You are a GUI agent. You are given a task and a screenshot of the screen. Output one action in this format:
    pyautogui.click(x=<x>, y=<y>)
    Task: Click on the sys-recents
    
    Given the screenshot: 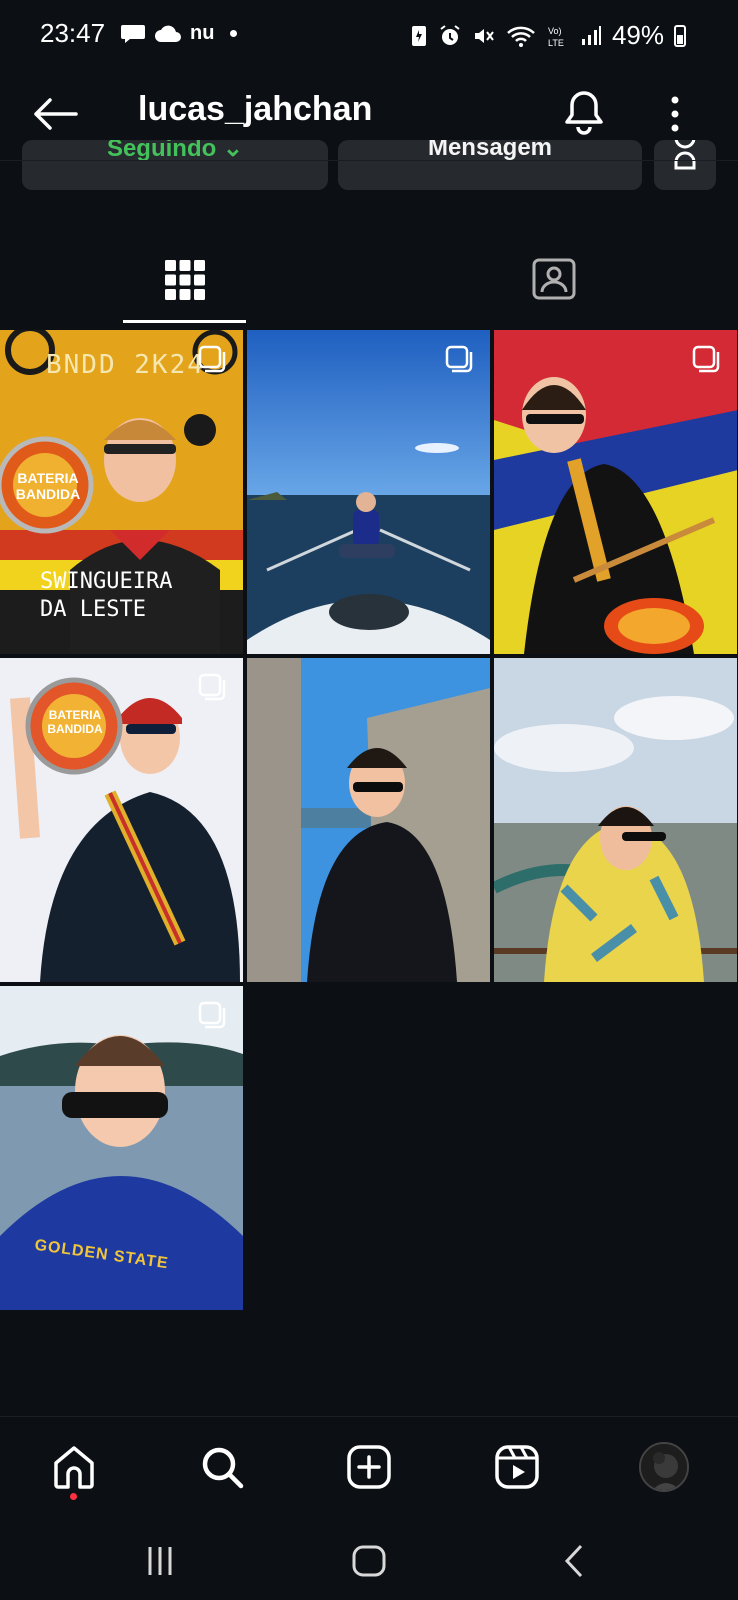 What is the action you would take?
    pyautogui.click(x=160, y=1561)
    